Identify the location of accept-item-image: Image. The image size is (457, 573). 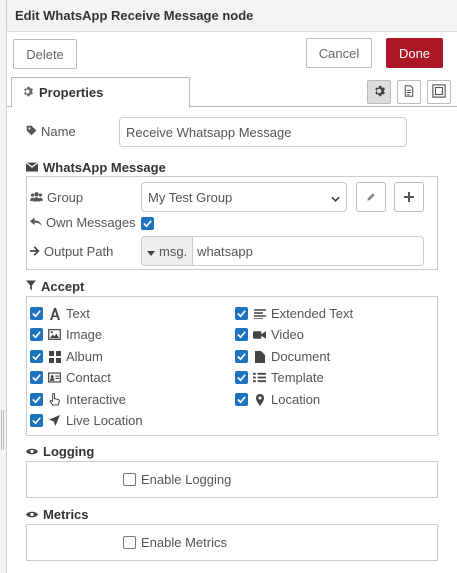
(66, 334).